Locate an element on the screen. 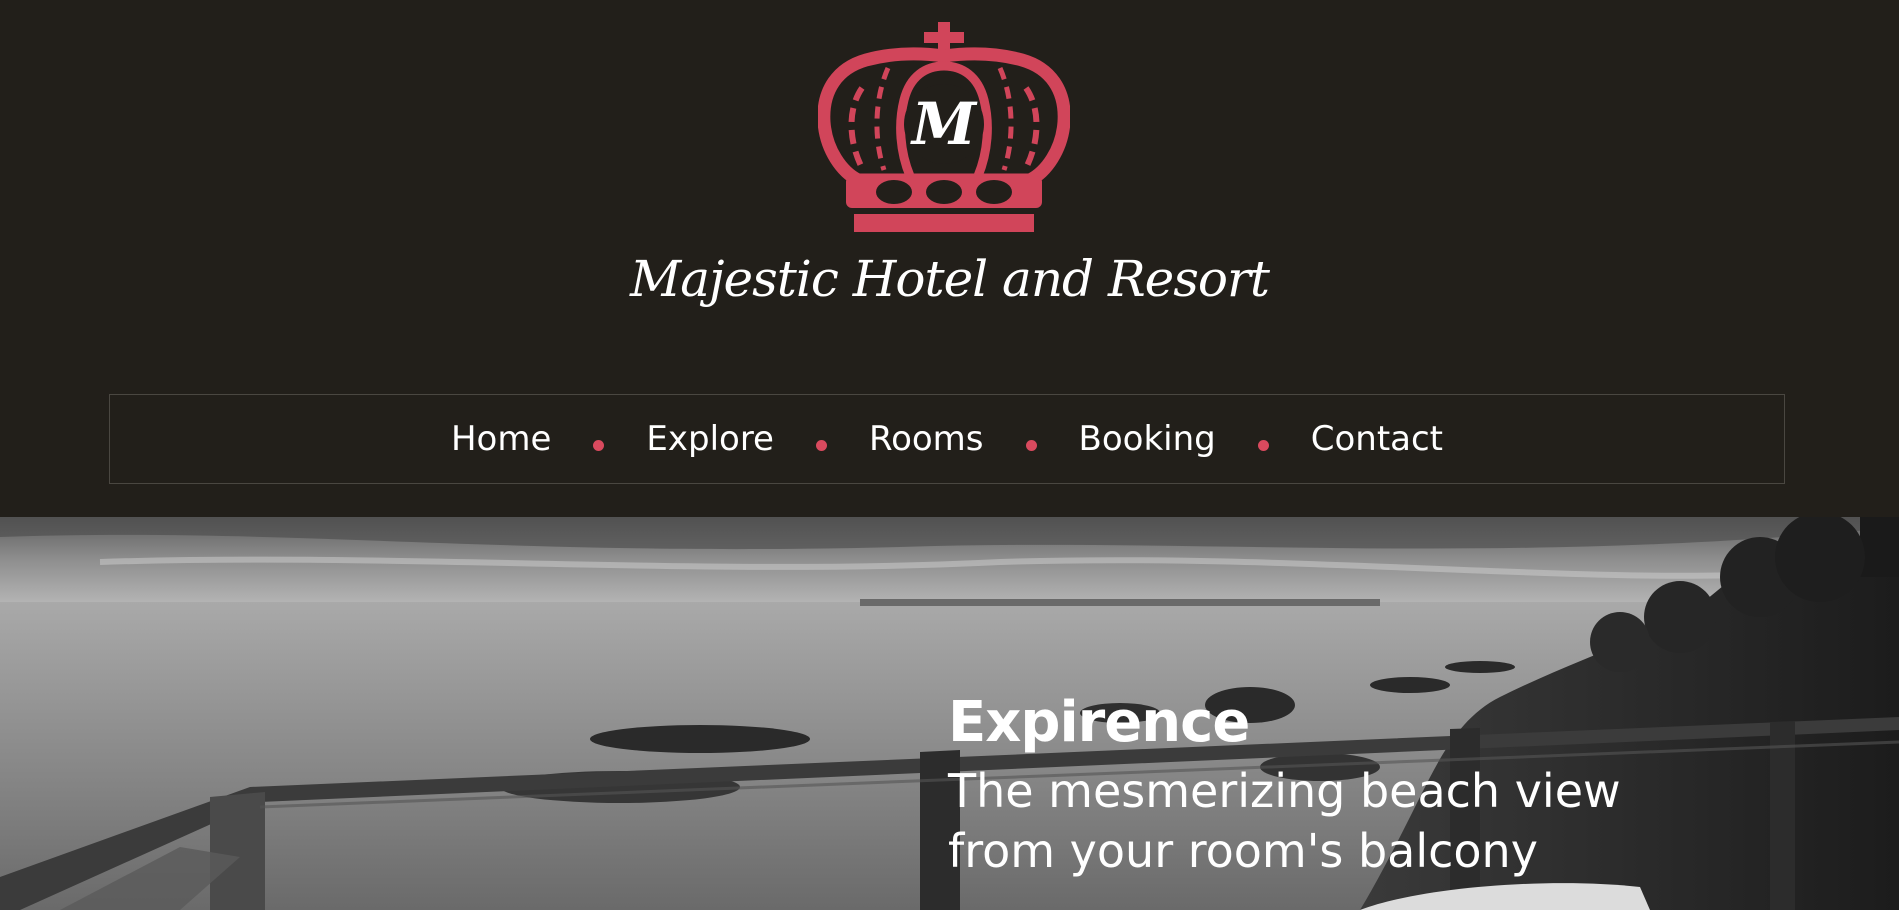 Image resolution: width=1899 pixels, height=910 pixels. hero-subtitle-line1: The mesmerizing beach view is located at coordinates (1284, 791).